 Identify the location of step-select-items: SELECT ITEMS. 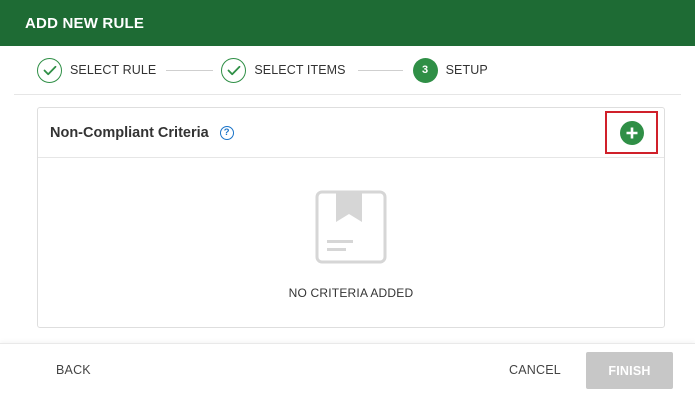
(283, 70).